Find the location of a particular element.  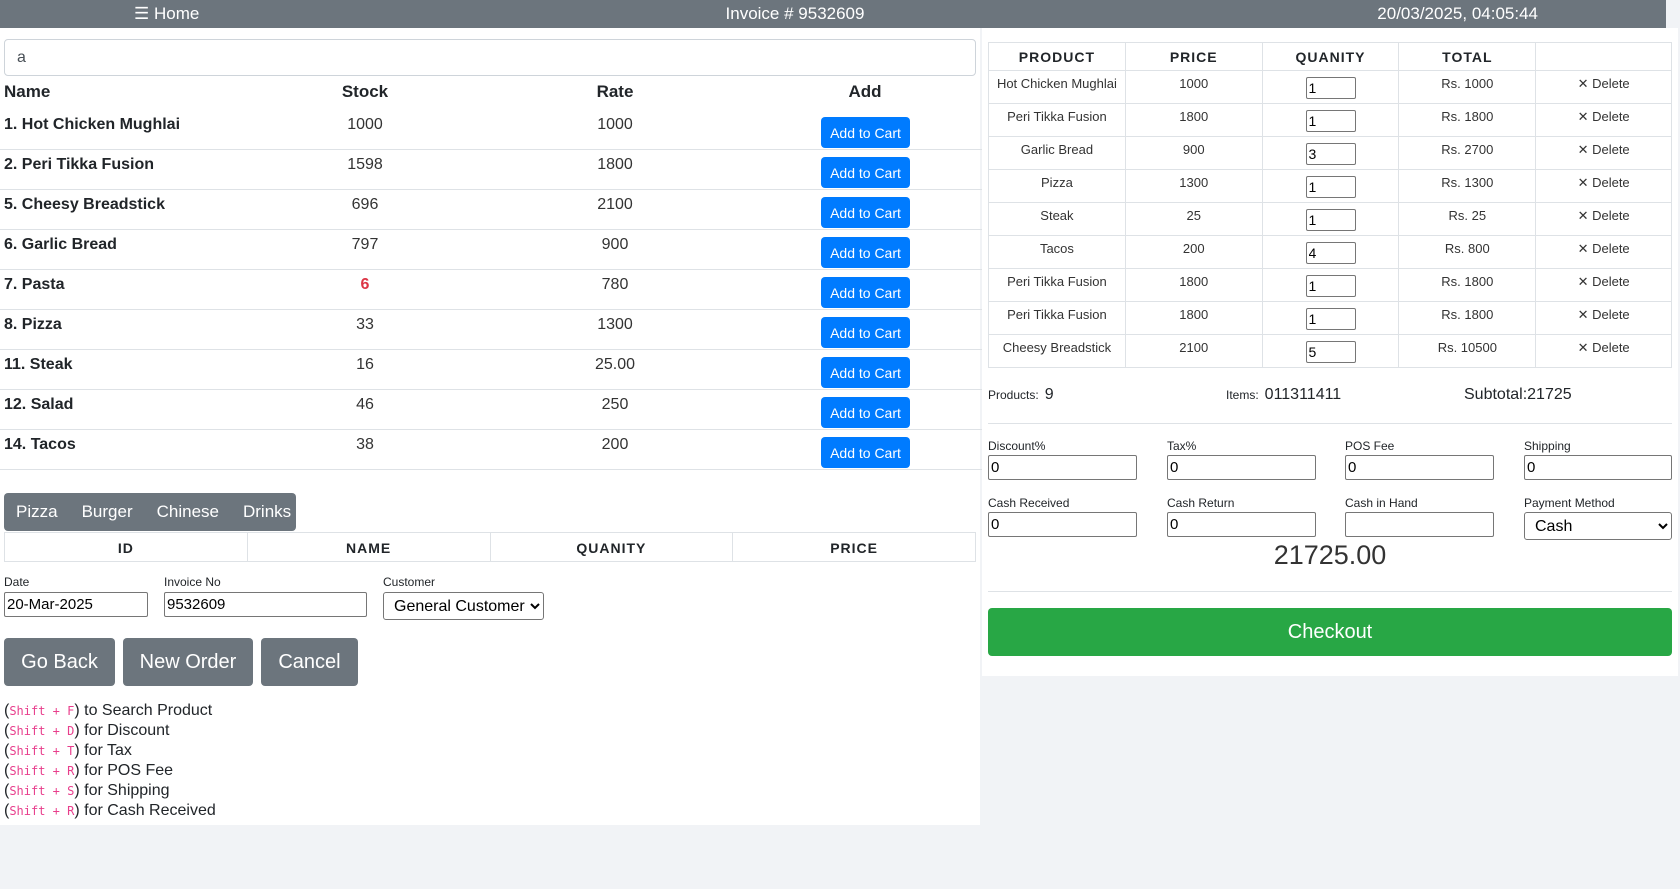

product-rate: 200 is located at coordinates (615, 444).